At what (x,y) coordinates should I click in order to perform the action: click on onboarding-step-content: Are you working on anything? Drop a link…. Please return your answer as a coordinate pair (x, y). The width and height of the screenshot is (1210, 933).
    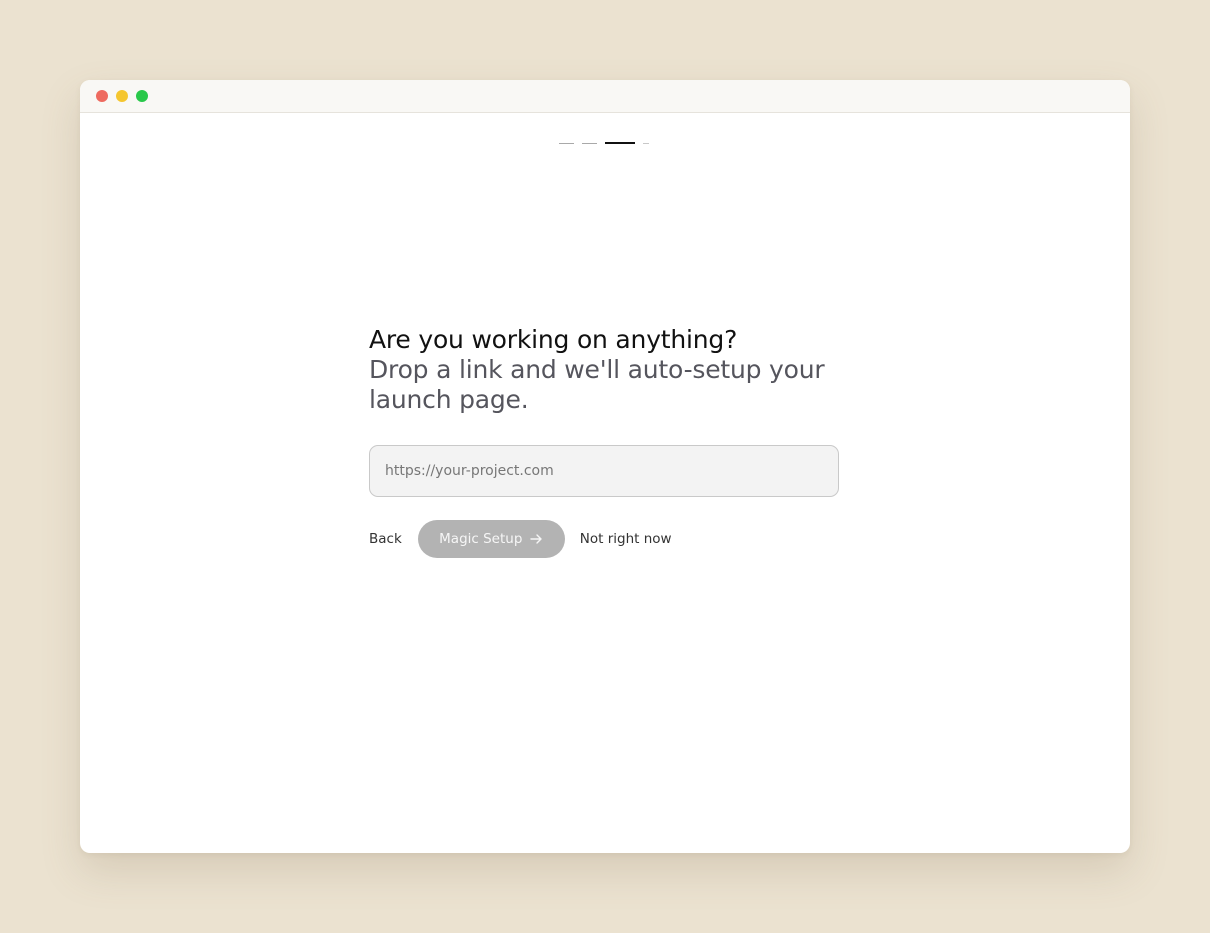
    Looking at the image, I should click on (604, 441).